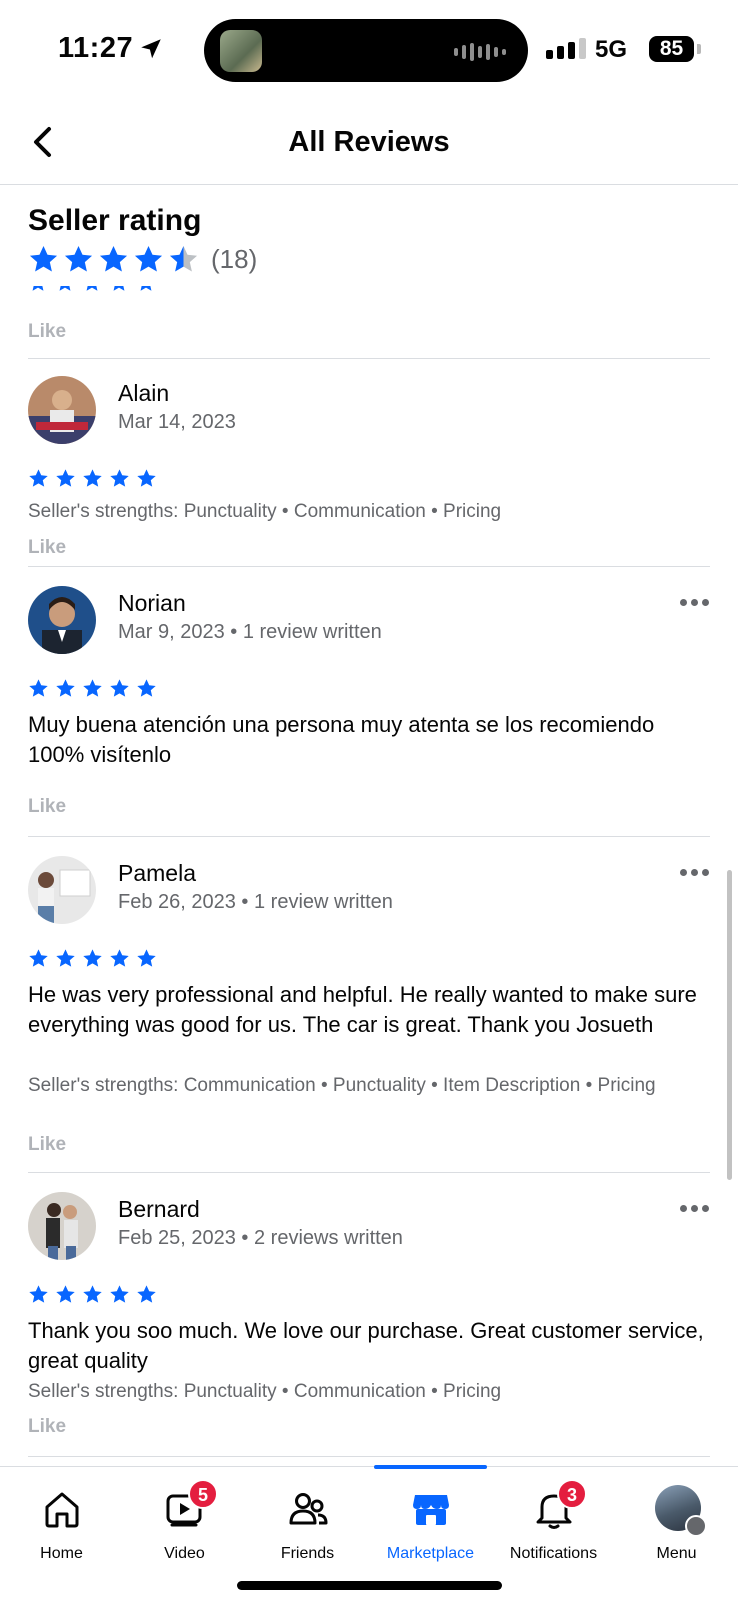 The height and width of the screenshot is (1600, 738). I want to click on tab-home: Home, so click(61, 1522).